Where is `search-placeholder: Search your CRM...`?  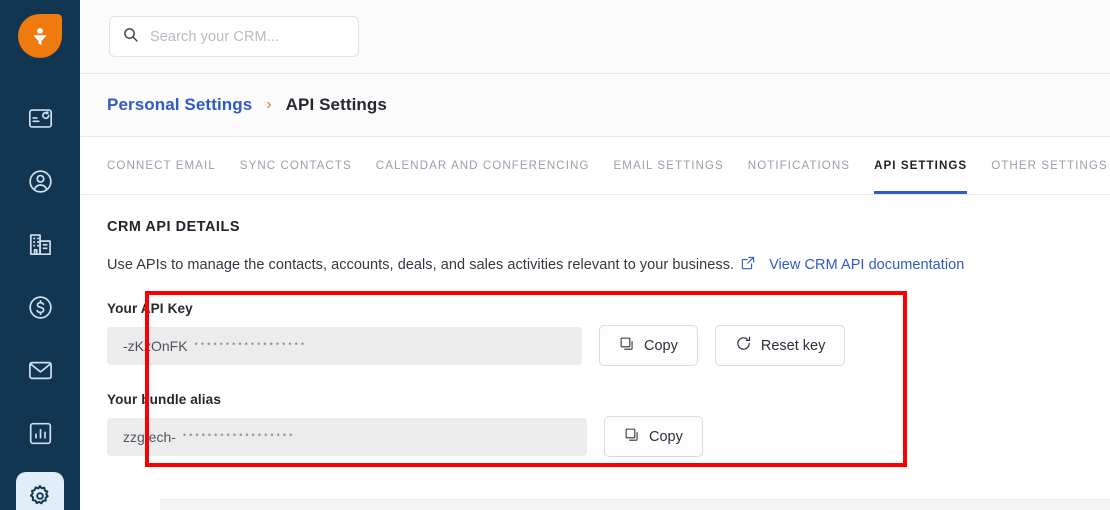
search-placeholder: Search your CRM... is located at coordinates (215, 36).